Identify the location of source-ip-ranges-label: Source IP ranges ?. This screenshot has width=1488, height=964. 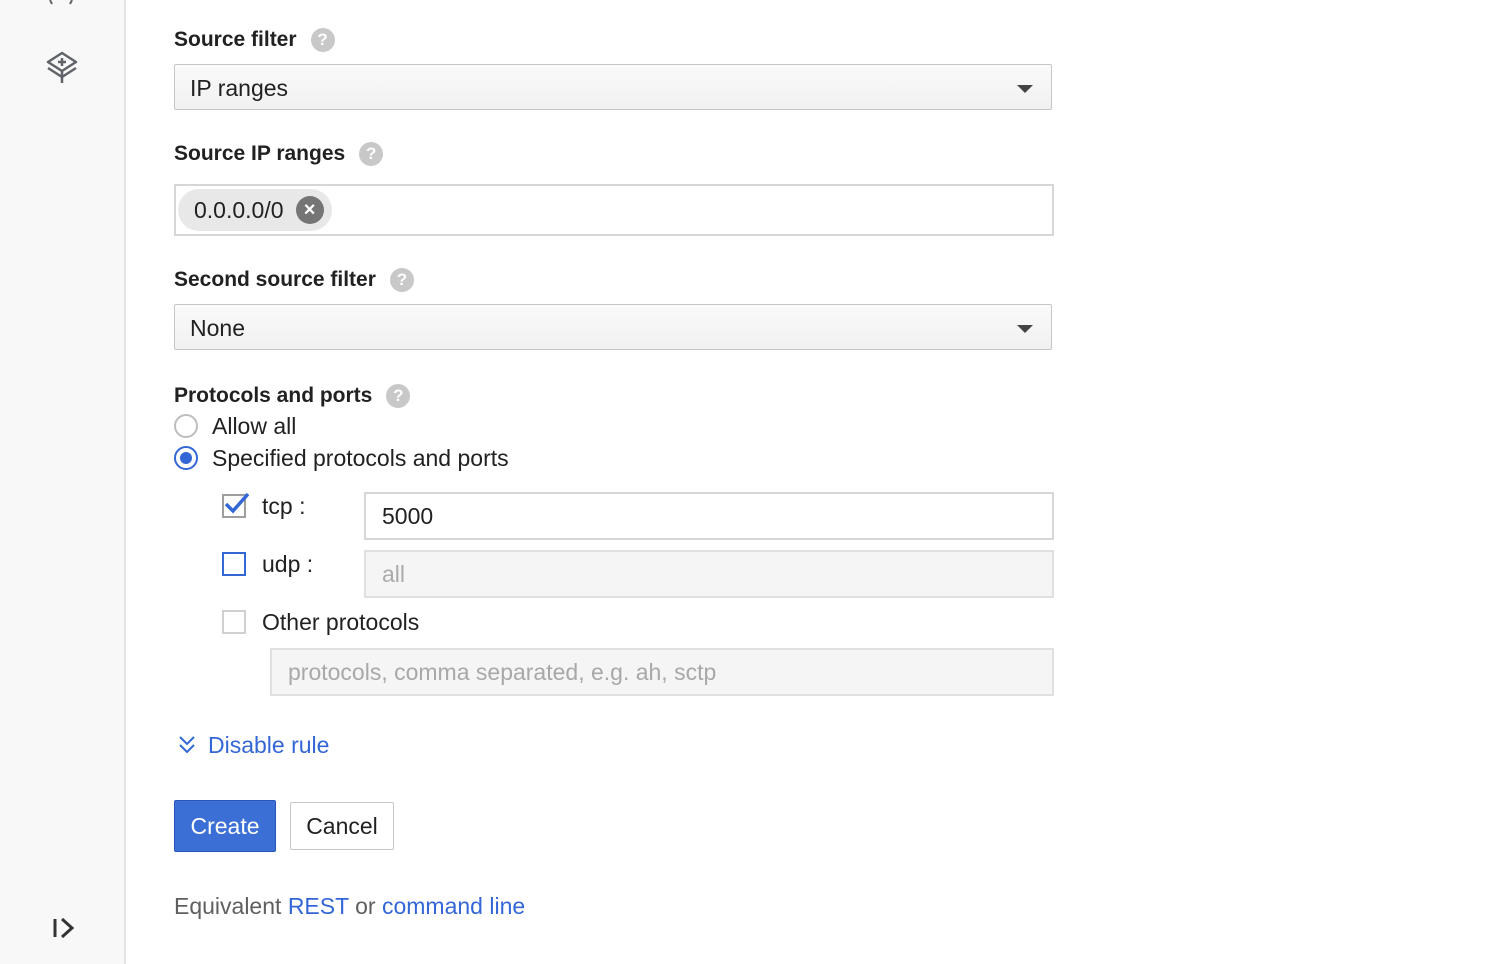
(279, 154).